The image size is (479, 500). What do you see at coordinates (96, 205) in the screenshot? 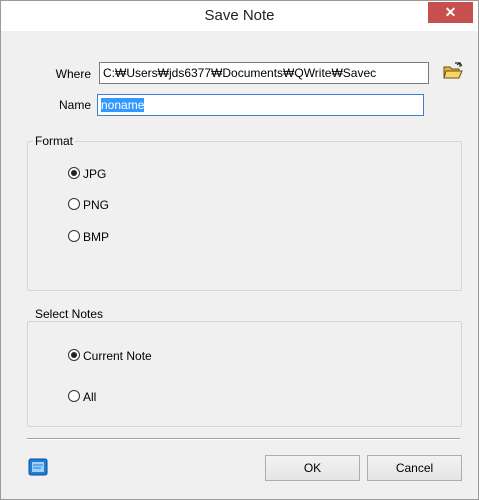
I see `radio-label: PNG` at bounding box center [96, 205].